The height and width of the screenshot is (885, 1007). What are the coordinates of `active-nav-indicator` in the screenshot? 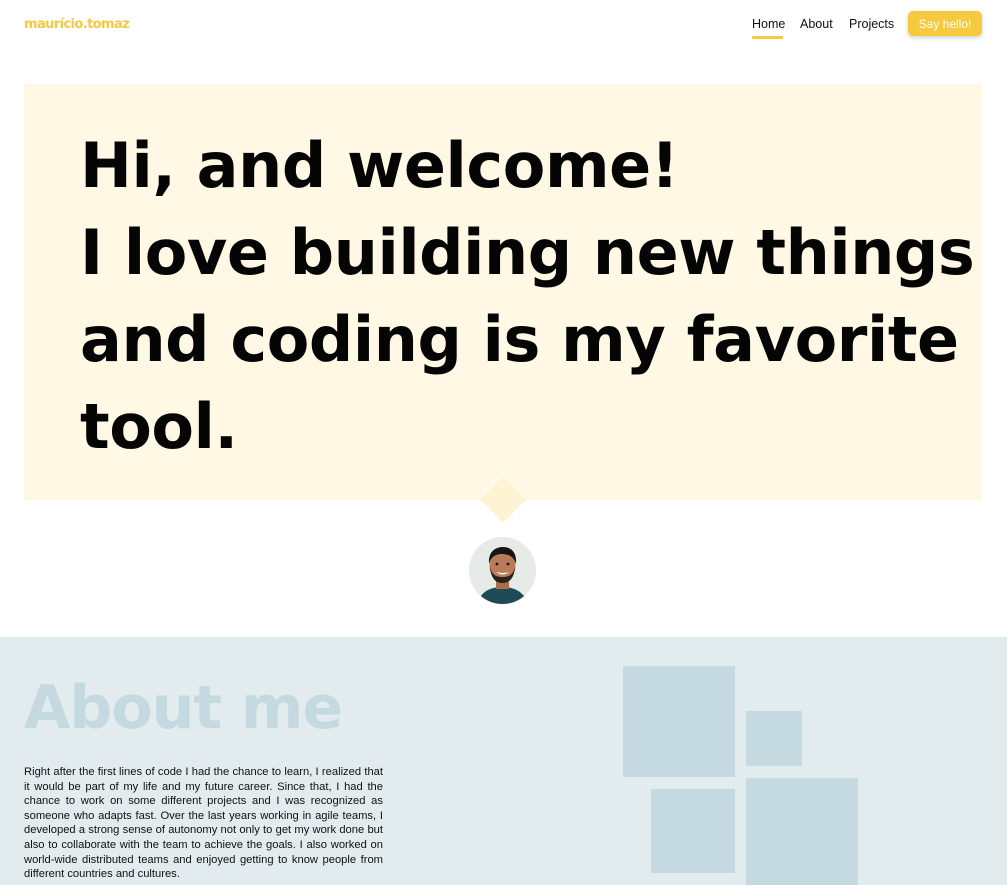 It's located at (767, 37).